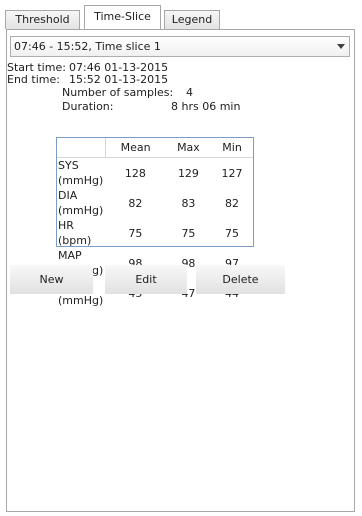  Describe the element at coordinates (122, 17) in the screenshot. I see `tab-time-slice: Time-Slice` at that location.